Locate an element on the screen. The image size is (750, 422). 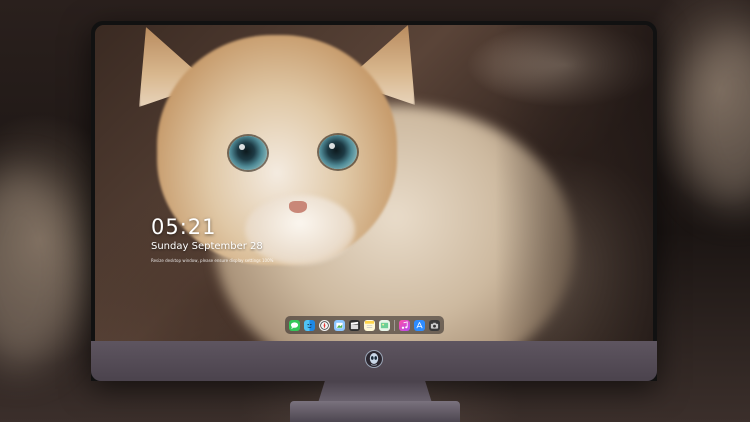
messages-icon is located at coordinates (294, 325).